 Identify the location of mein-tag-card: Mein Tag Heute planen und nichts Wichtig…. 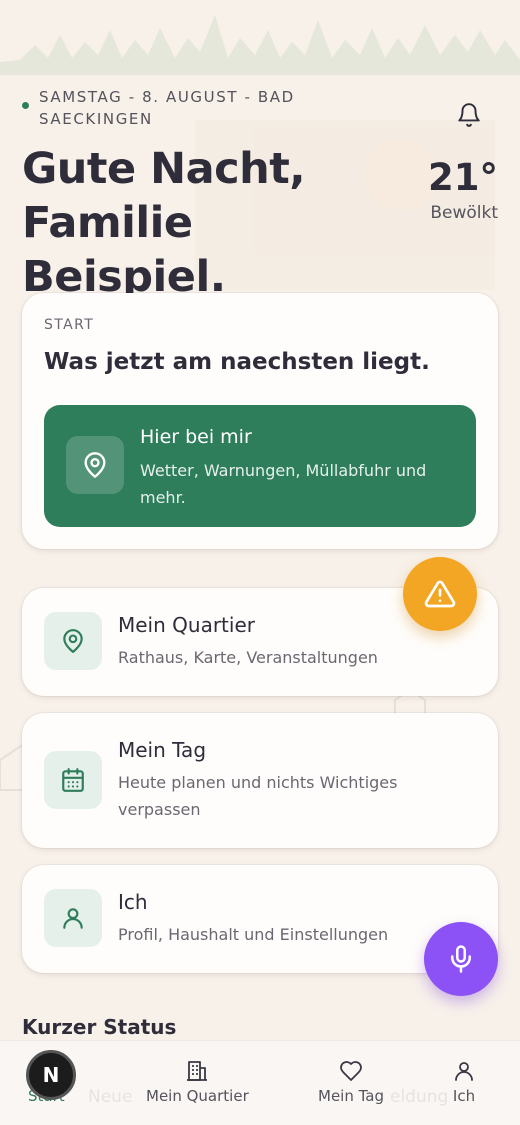
(260, 780).